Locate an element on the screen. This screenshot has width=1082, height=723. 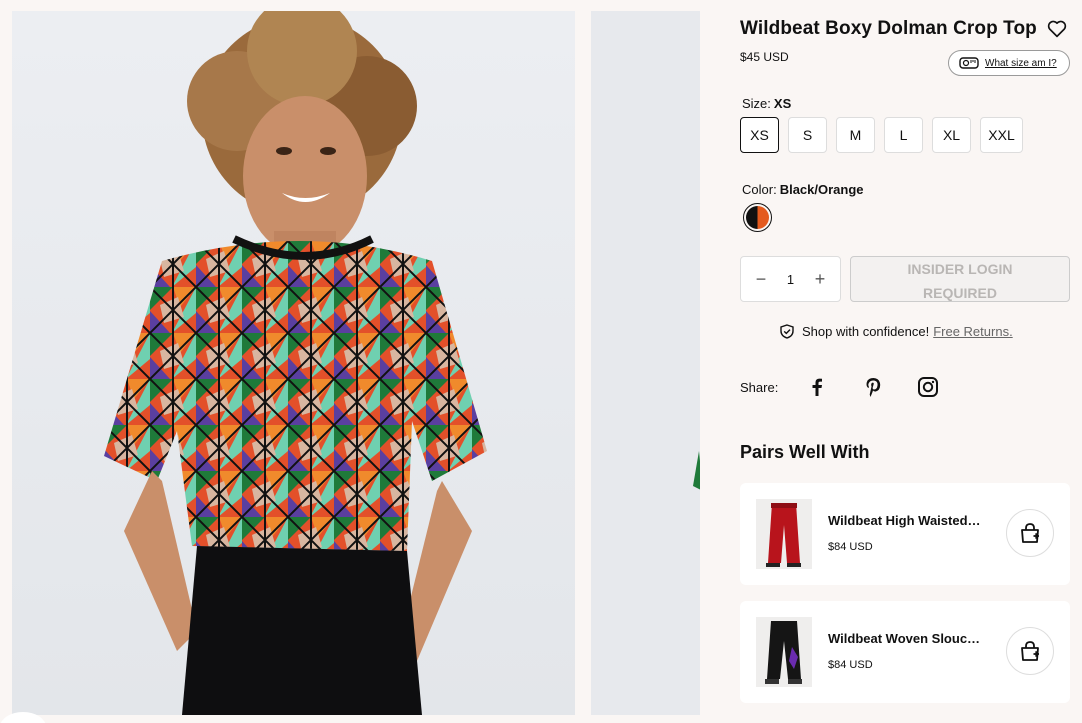
tape-measure-icon is located at coordinates (969, 63).